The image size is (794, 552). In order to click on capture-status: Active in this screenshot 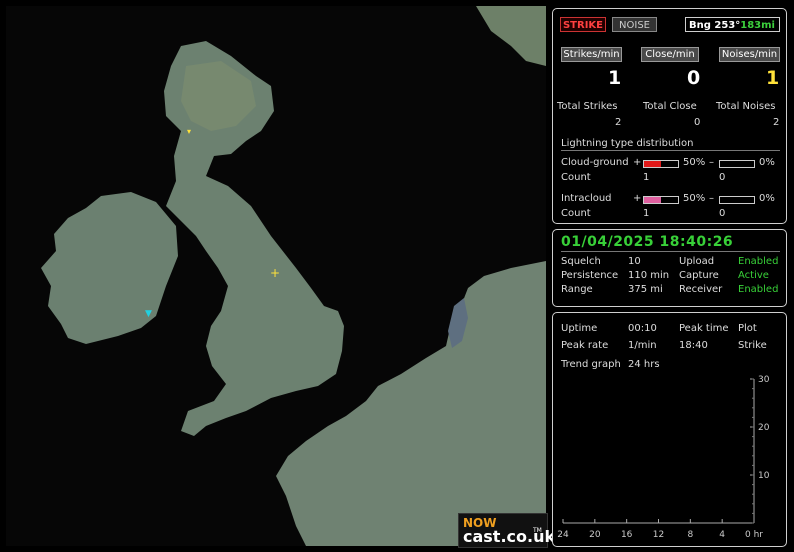, I will do `click(753, 275)`.